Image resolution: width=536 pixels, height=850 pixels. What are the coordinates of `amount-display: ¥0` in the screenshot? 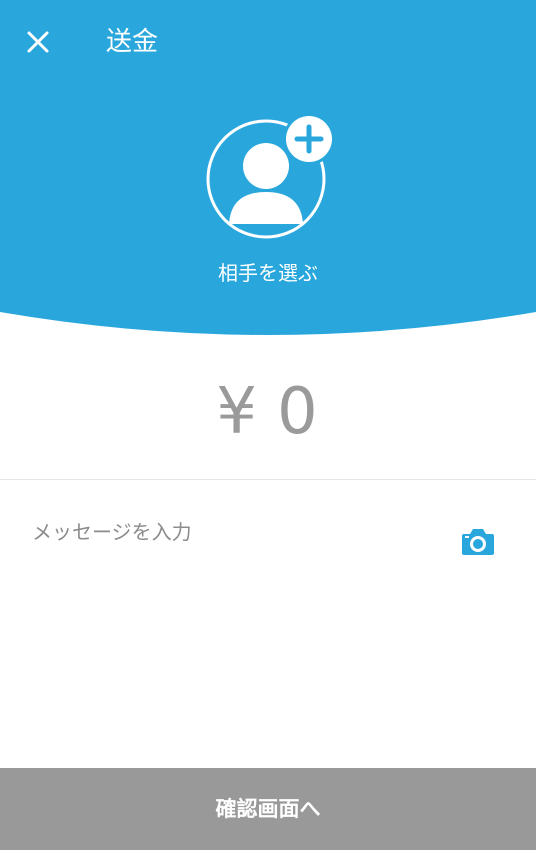 It's located at (268, 412).